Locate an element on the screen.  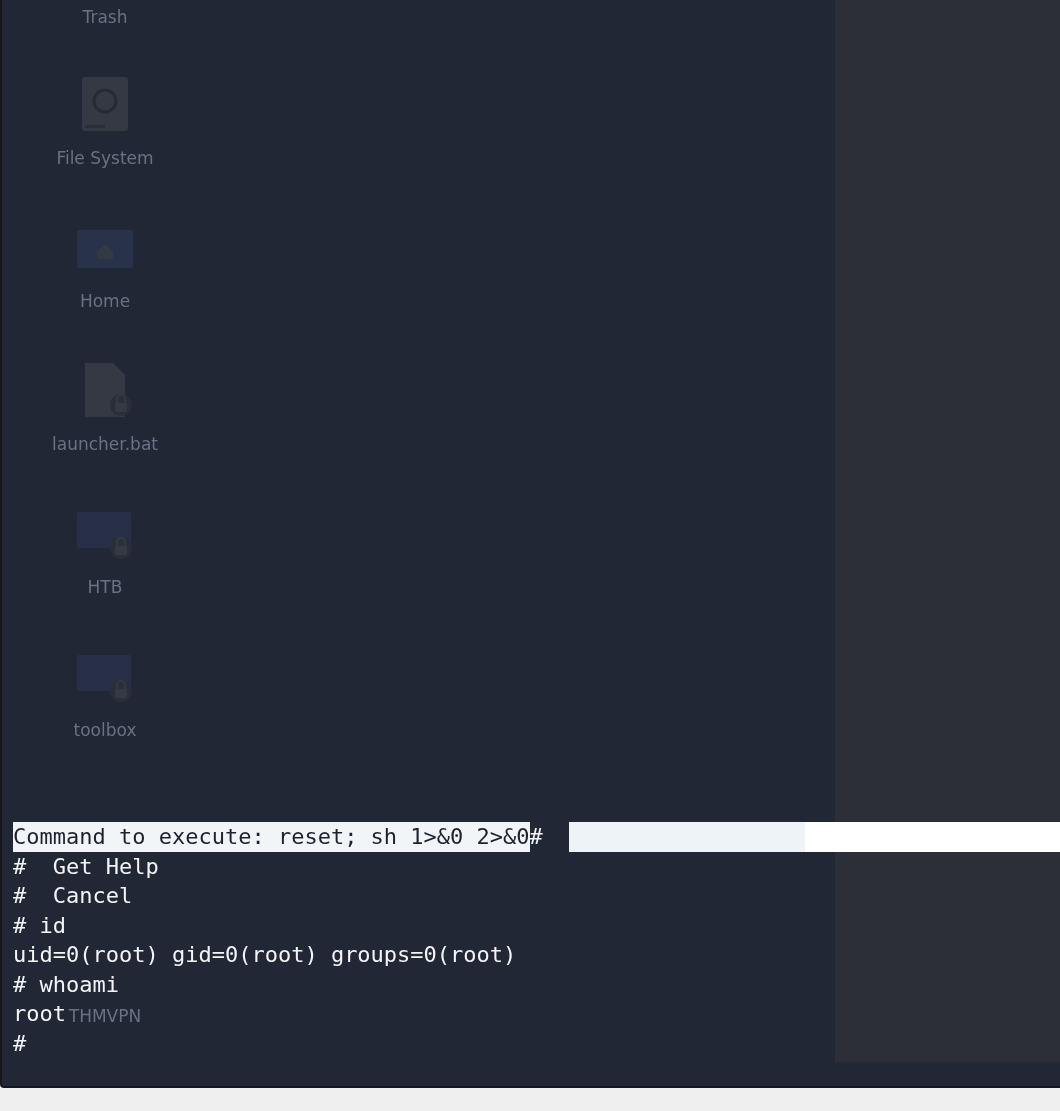
terminal-line: # is located at coordinates (20, 1043).